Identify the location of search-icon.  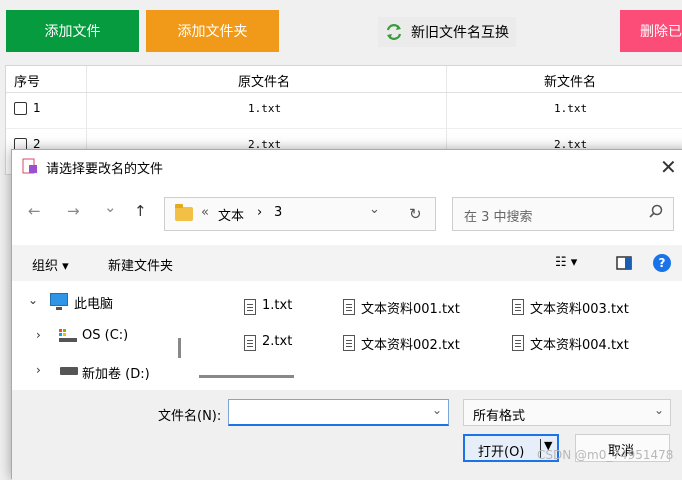
(656, 212).